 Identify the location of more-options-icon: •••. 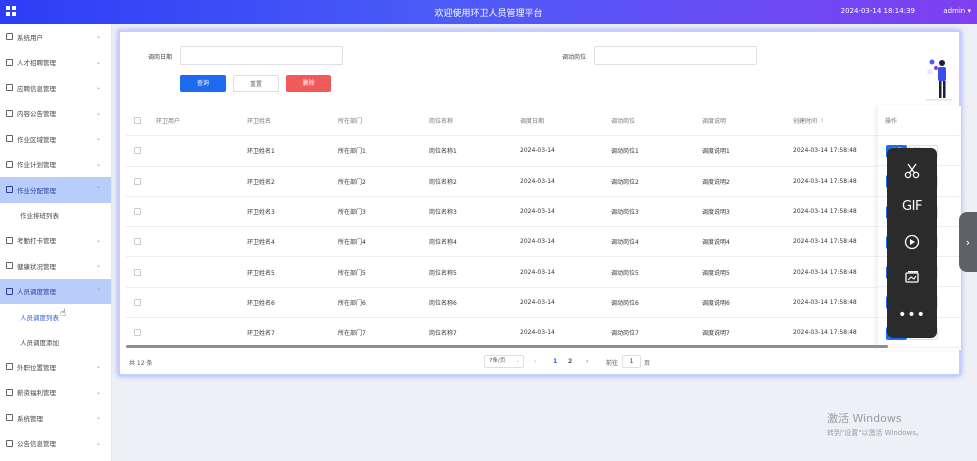
(912, 315).